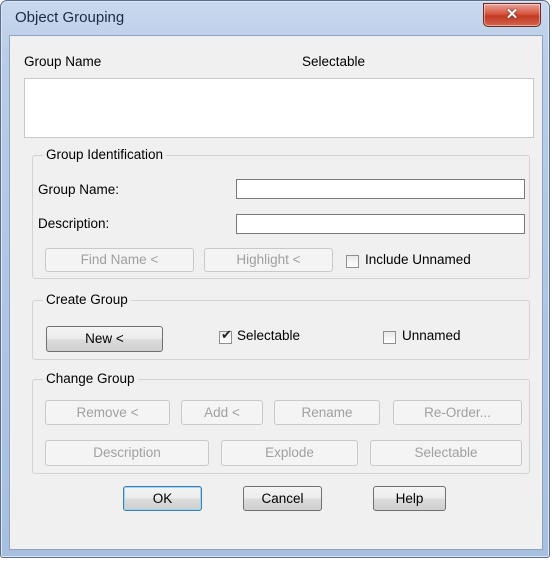 This screenshot has height=564, width=552. What do you see at coordinates (90, 378) in the screenshot?
I see `change-group-legend: Change Group` at bounding box center [90, 378].